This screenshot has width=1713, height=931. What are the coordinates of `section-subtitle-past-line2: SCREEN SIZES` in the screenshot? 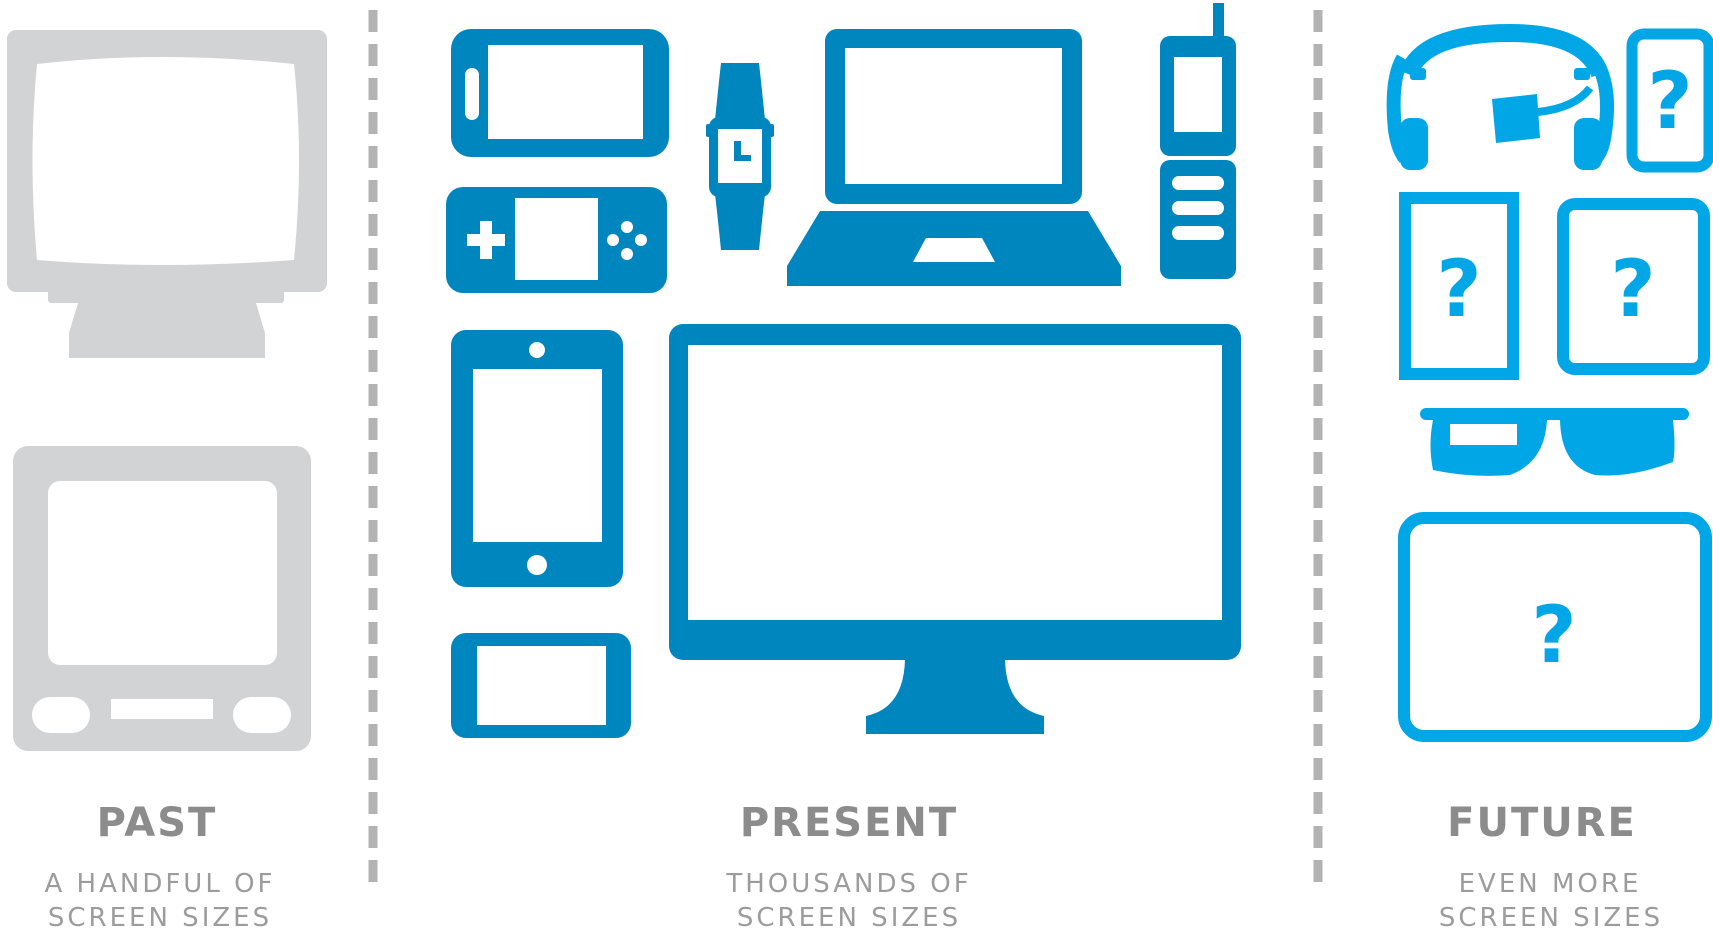 It's located at (160, 917).